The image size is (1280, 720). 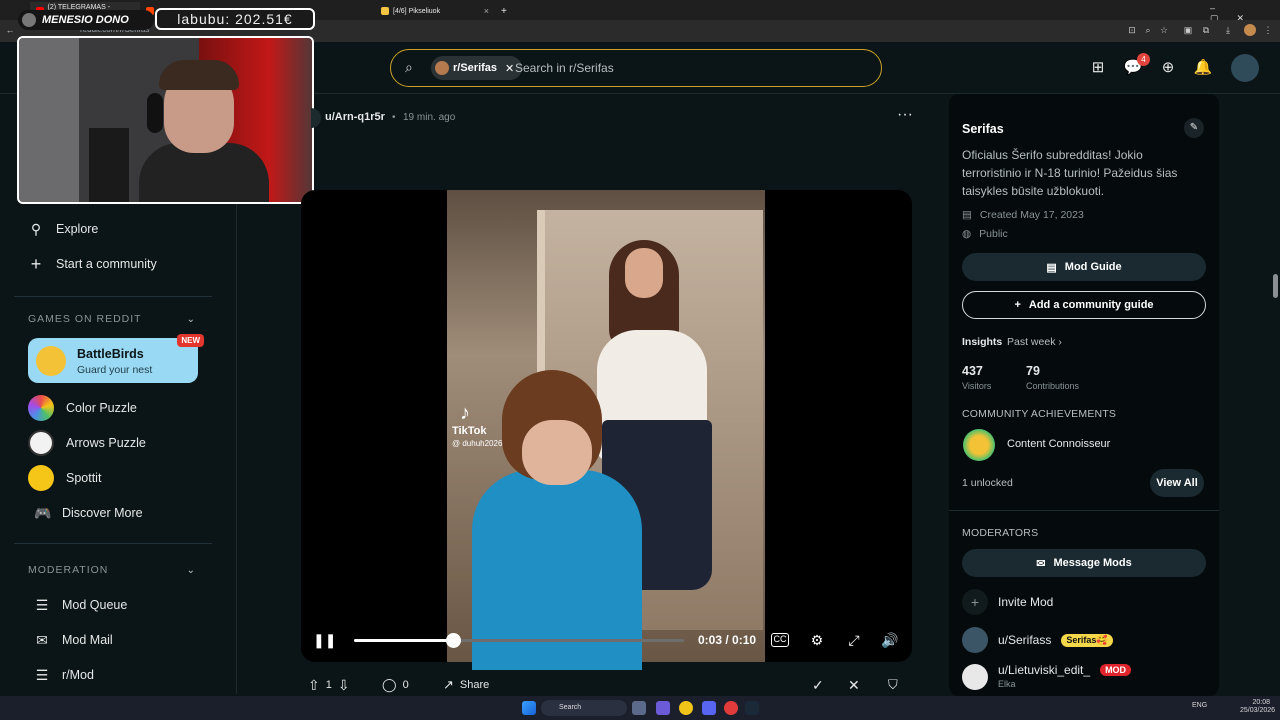 What do you see at coordinates (780, 640) in the screenshot?
I see `captions-icon: CC` at bounding box center [780, 640].